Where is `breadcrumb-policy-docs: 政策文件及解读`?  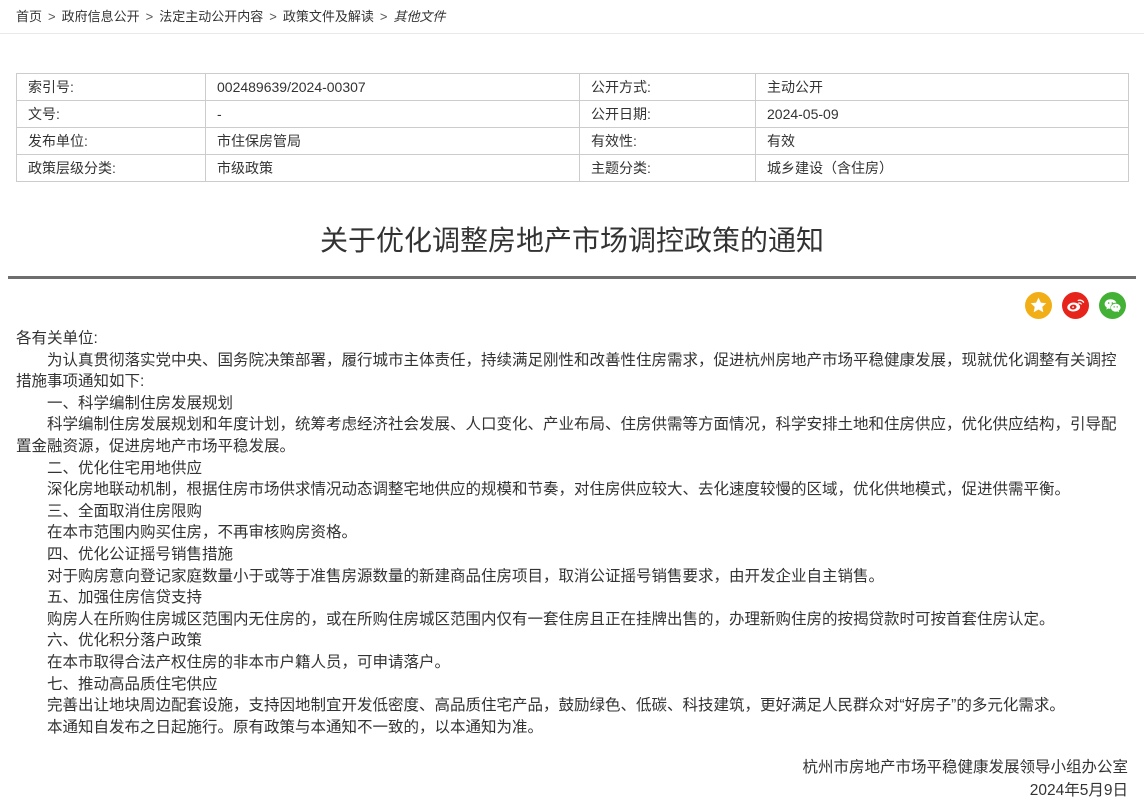 breadcrumb-policy-docs: 政策文件及解读 is located at coordinates (328, 16).